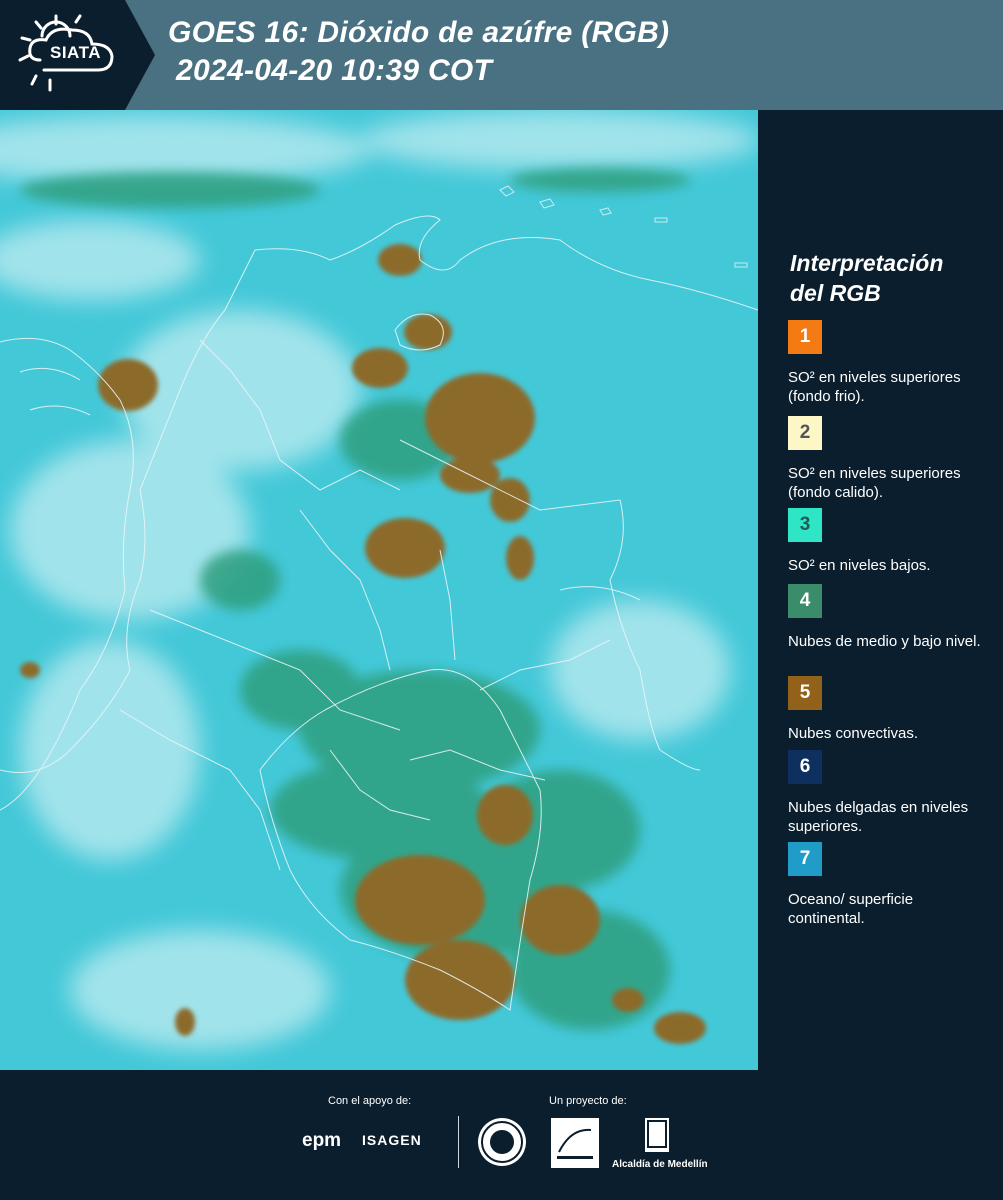  I want to click on logo-text: SIATA, so click(75, 52).